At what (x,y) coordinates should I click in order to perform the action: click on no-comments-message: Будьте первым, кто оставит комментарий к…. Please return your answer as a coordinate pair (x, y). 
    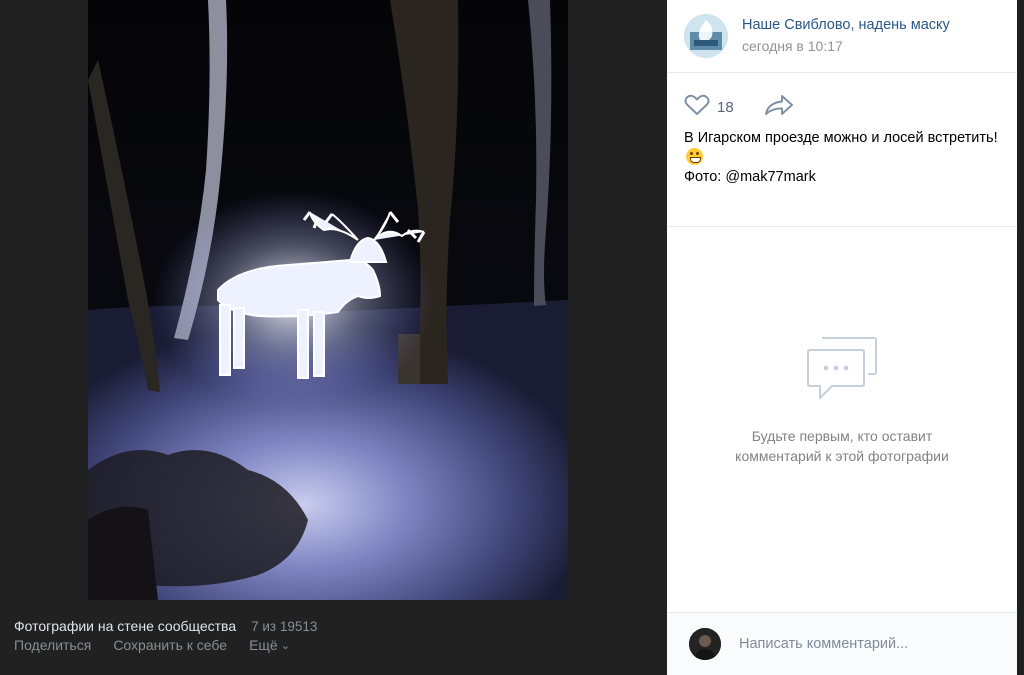
    Looking at the image, I should click on (842, 446).